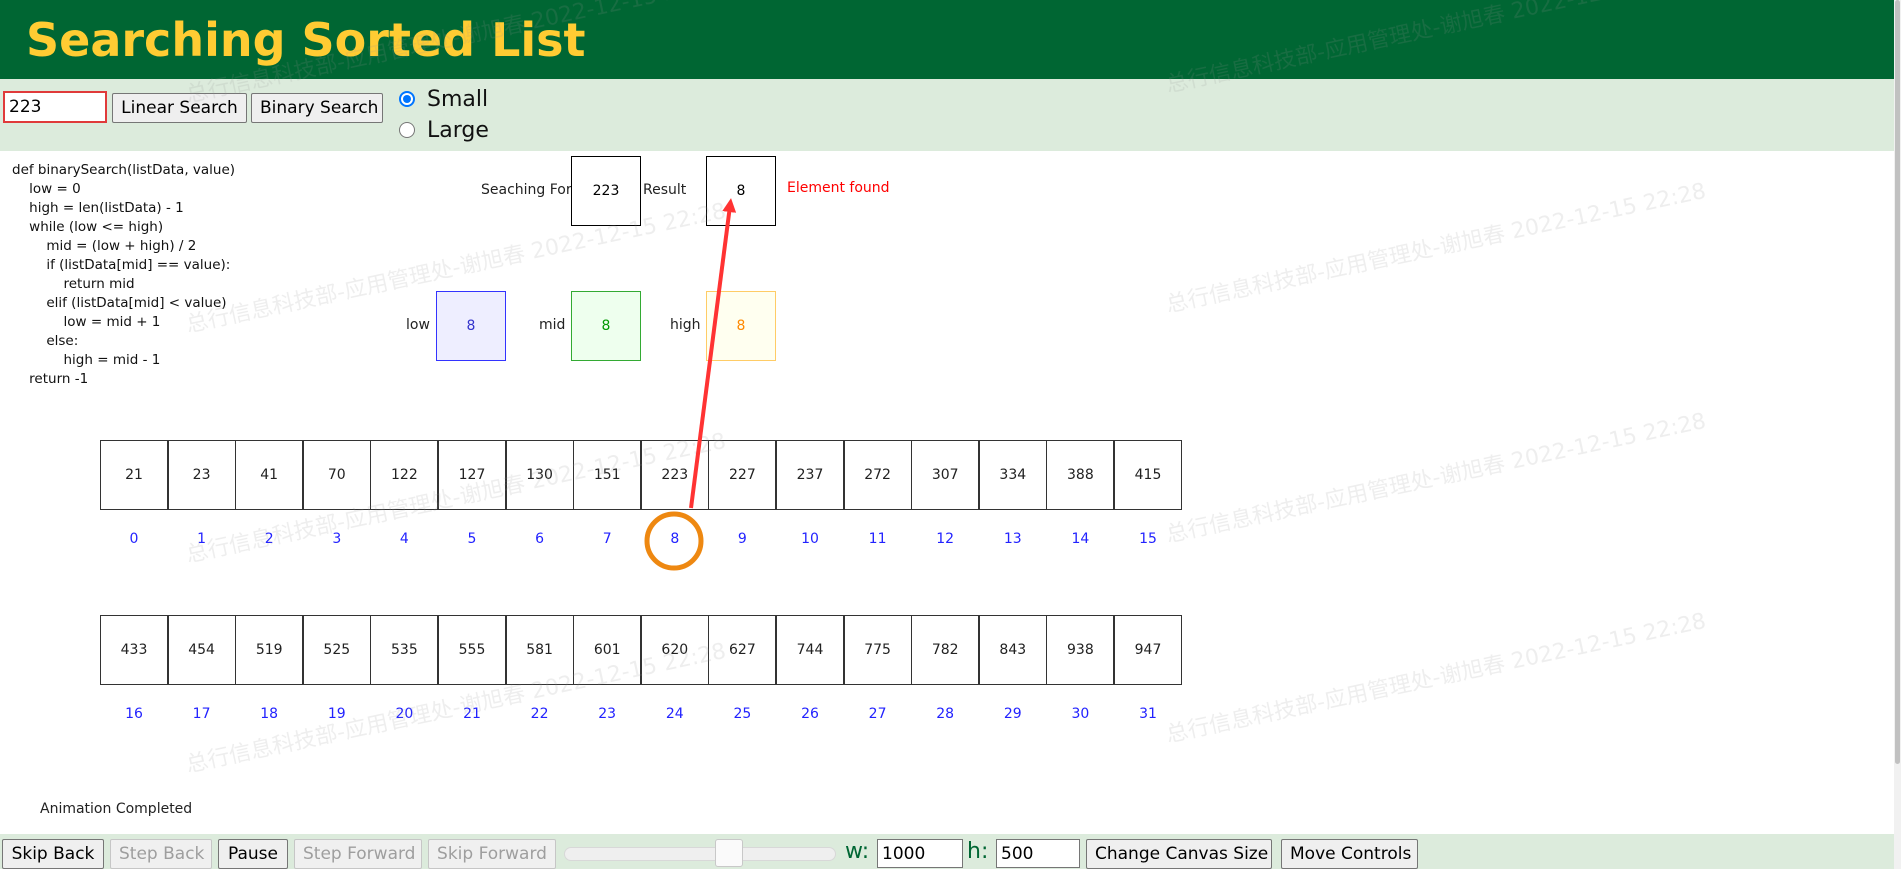 This screenshot has height=869, width=1901. Describe the element at coordinates (838, 188) in the screenshot. I see `result-message: Element found` at that location.